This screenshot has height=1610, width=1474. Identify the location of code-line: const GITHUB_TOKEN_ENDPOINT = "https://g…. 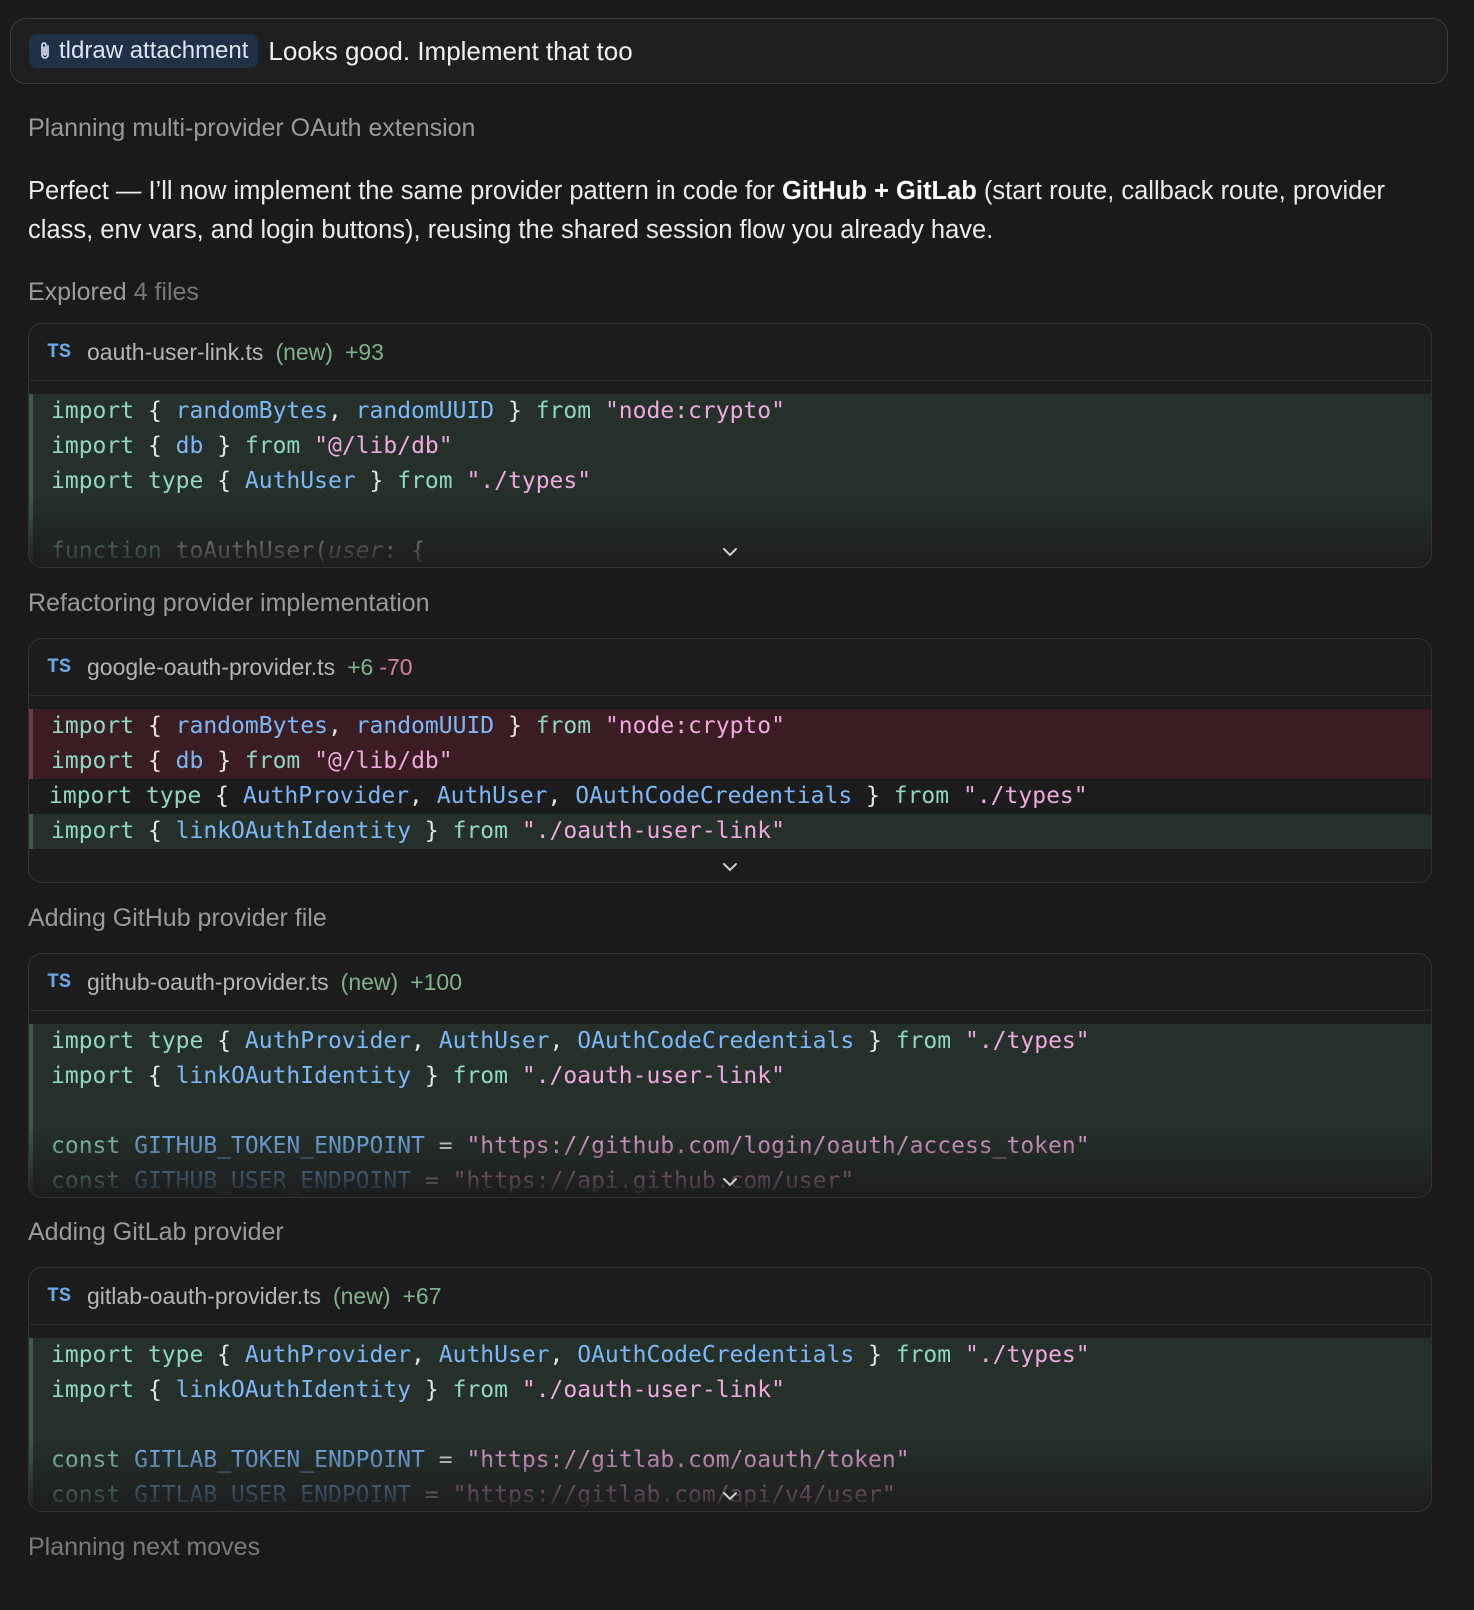
(730, 1146).